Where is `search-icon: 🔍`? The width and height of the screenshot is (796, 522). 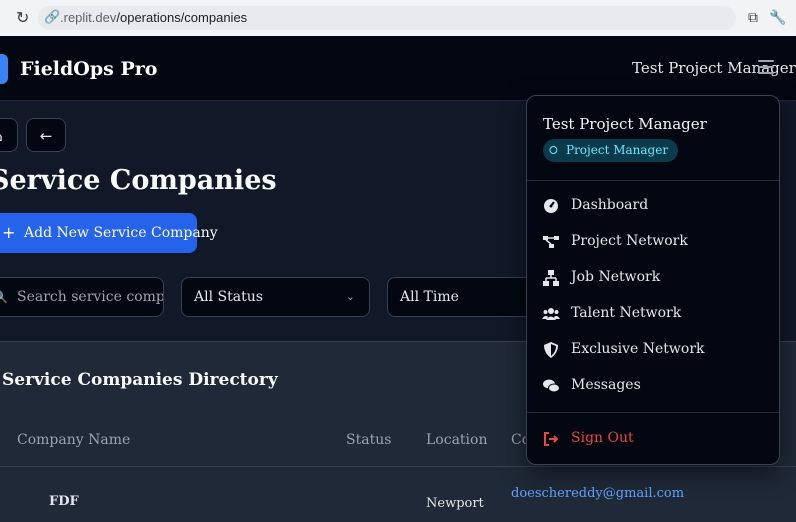 search-icon: 🔍 is located at coordinates (4, 297).